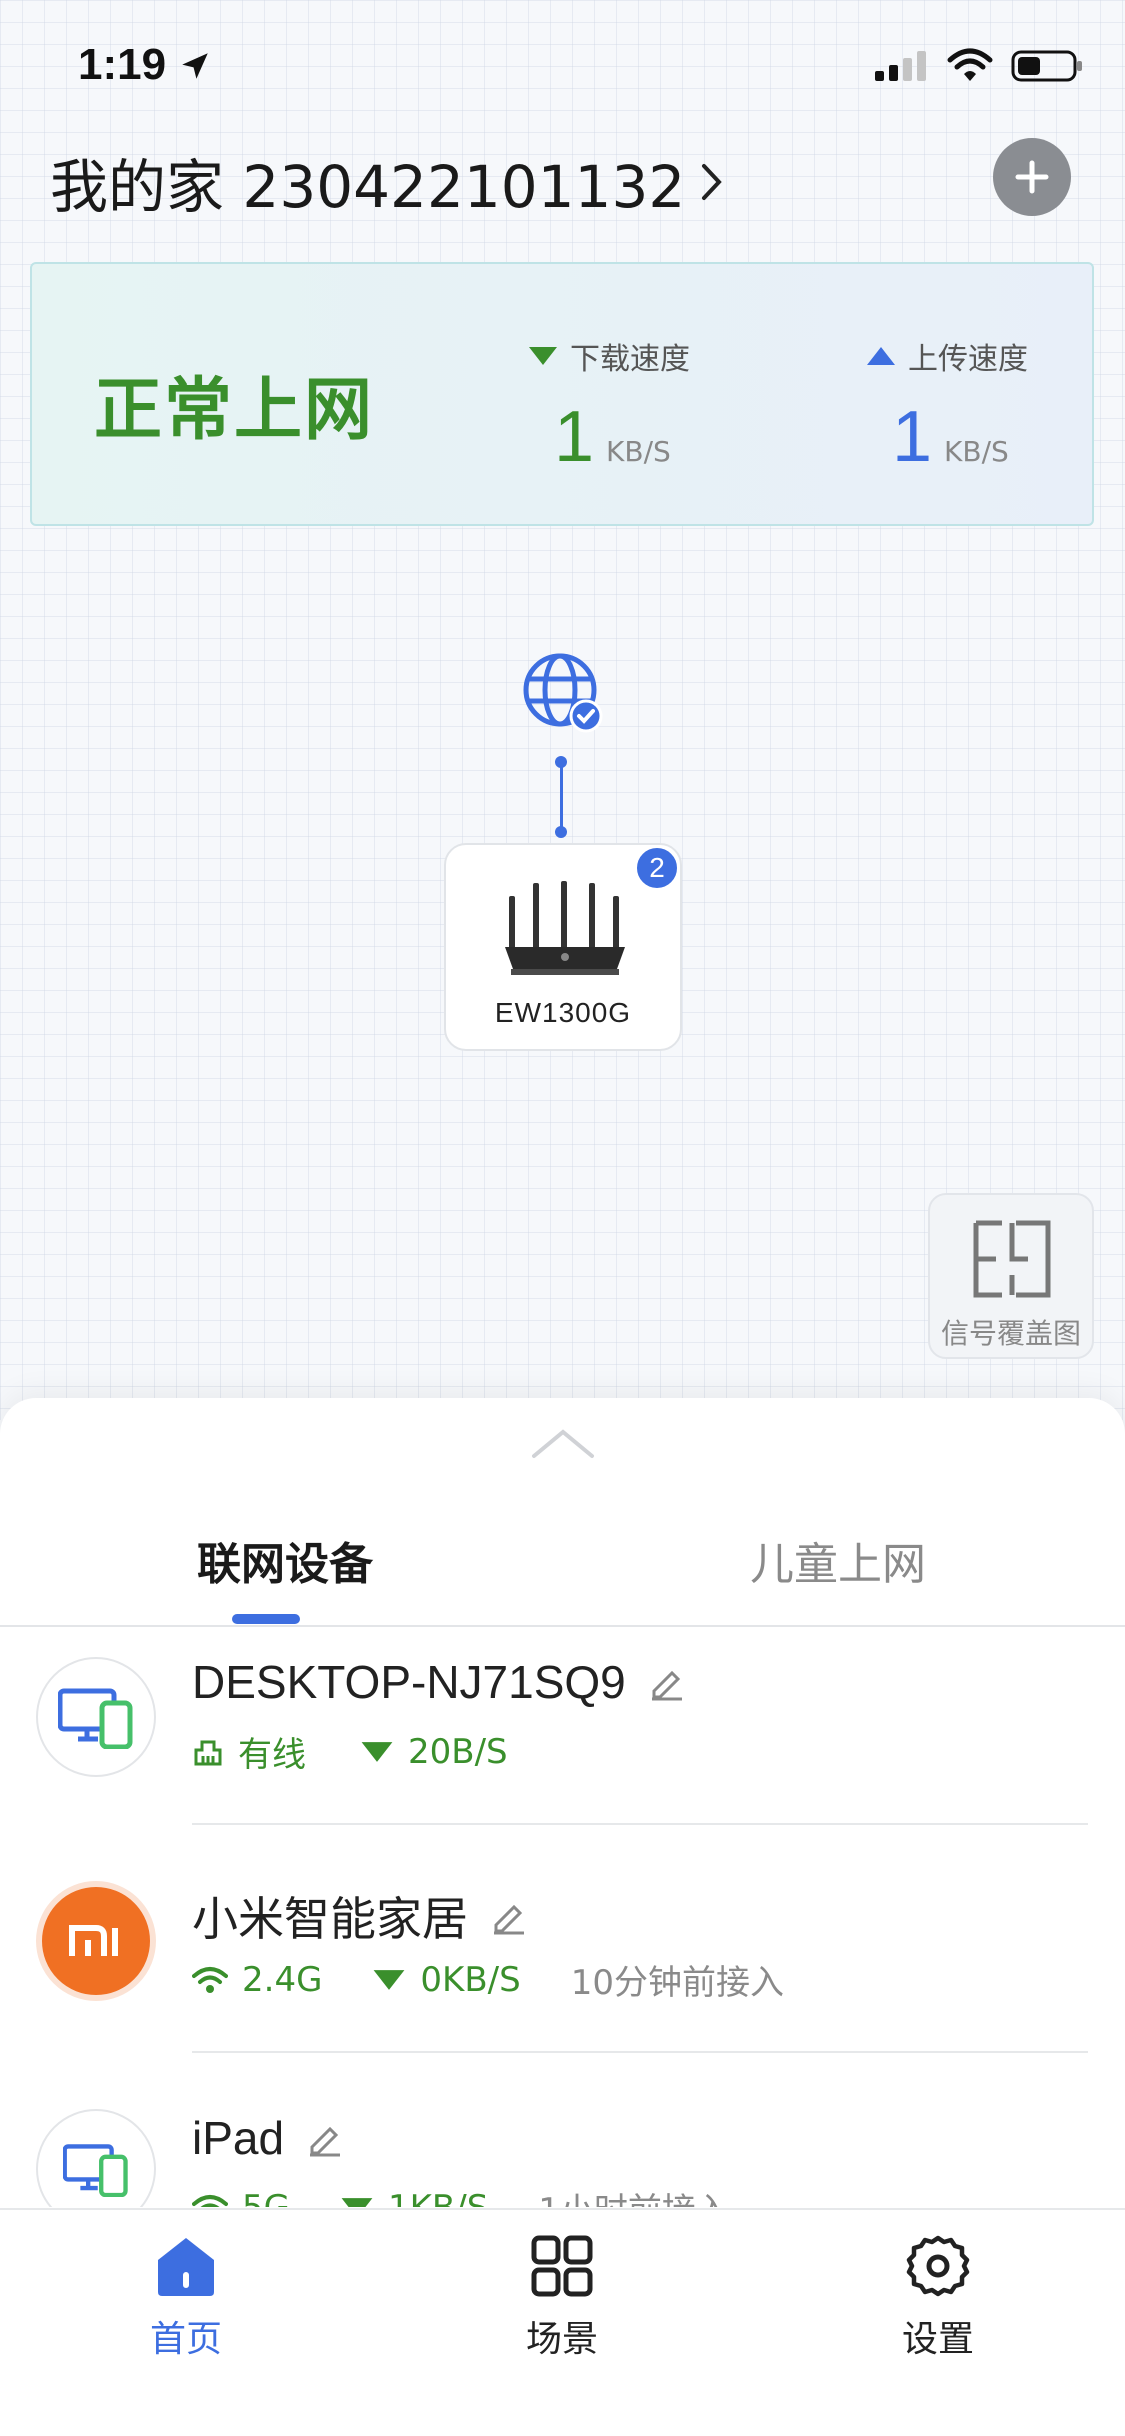  What do you see at coordinates (562, 2298) in the screenshot?
I see `tab-scenes: 场景` at bounding box center [562, 2298].